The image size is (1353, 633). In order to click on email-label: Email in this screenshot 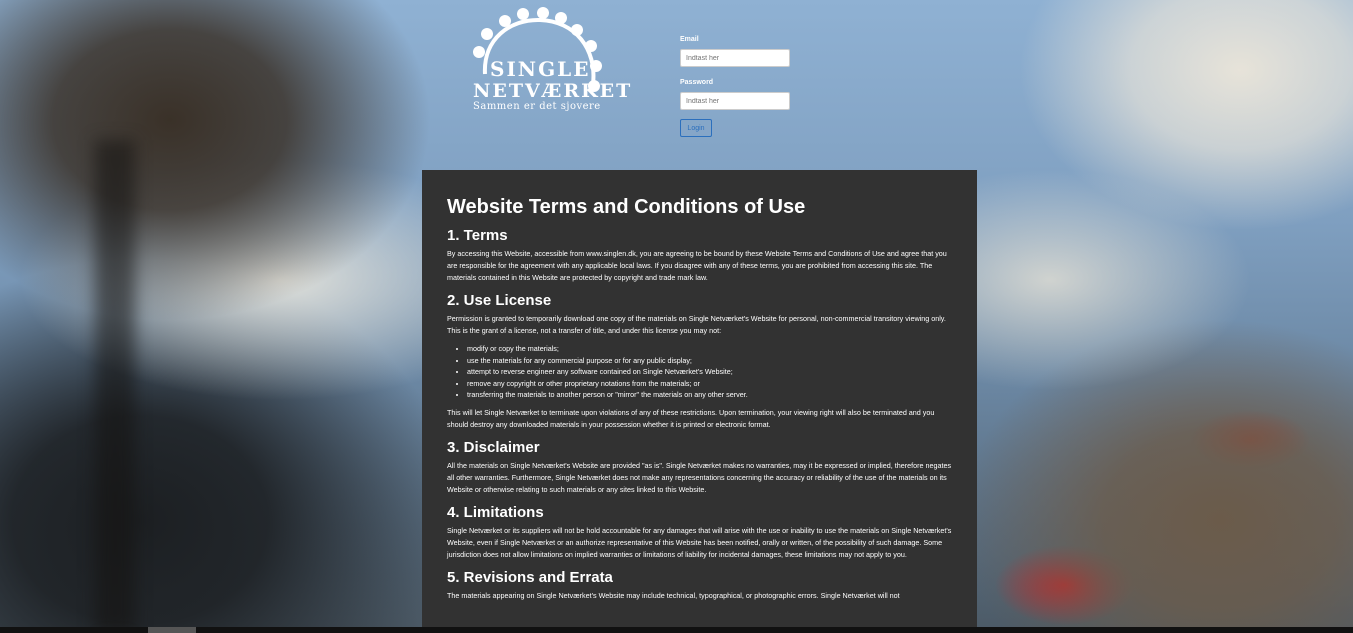, I will do `click(689, 39)`.